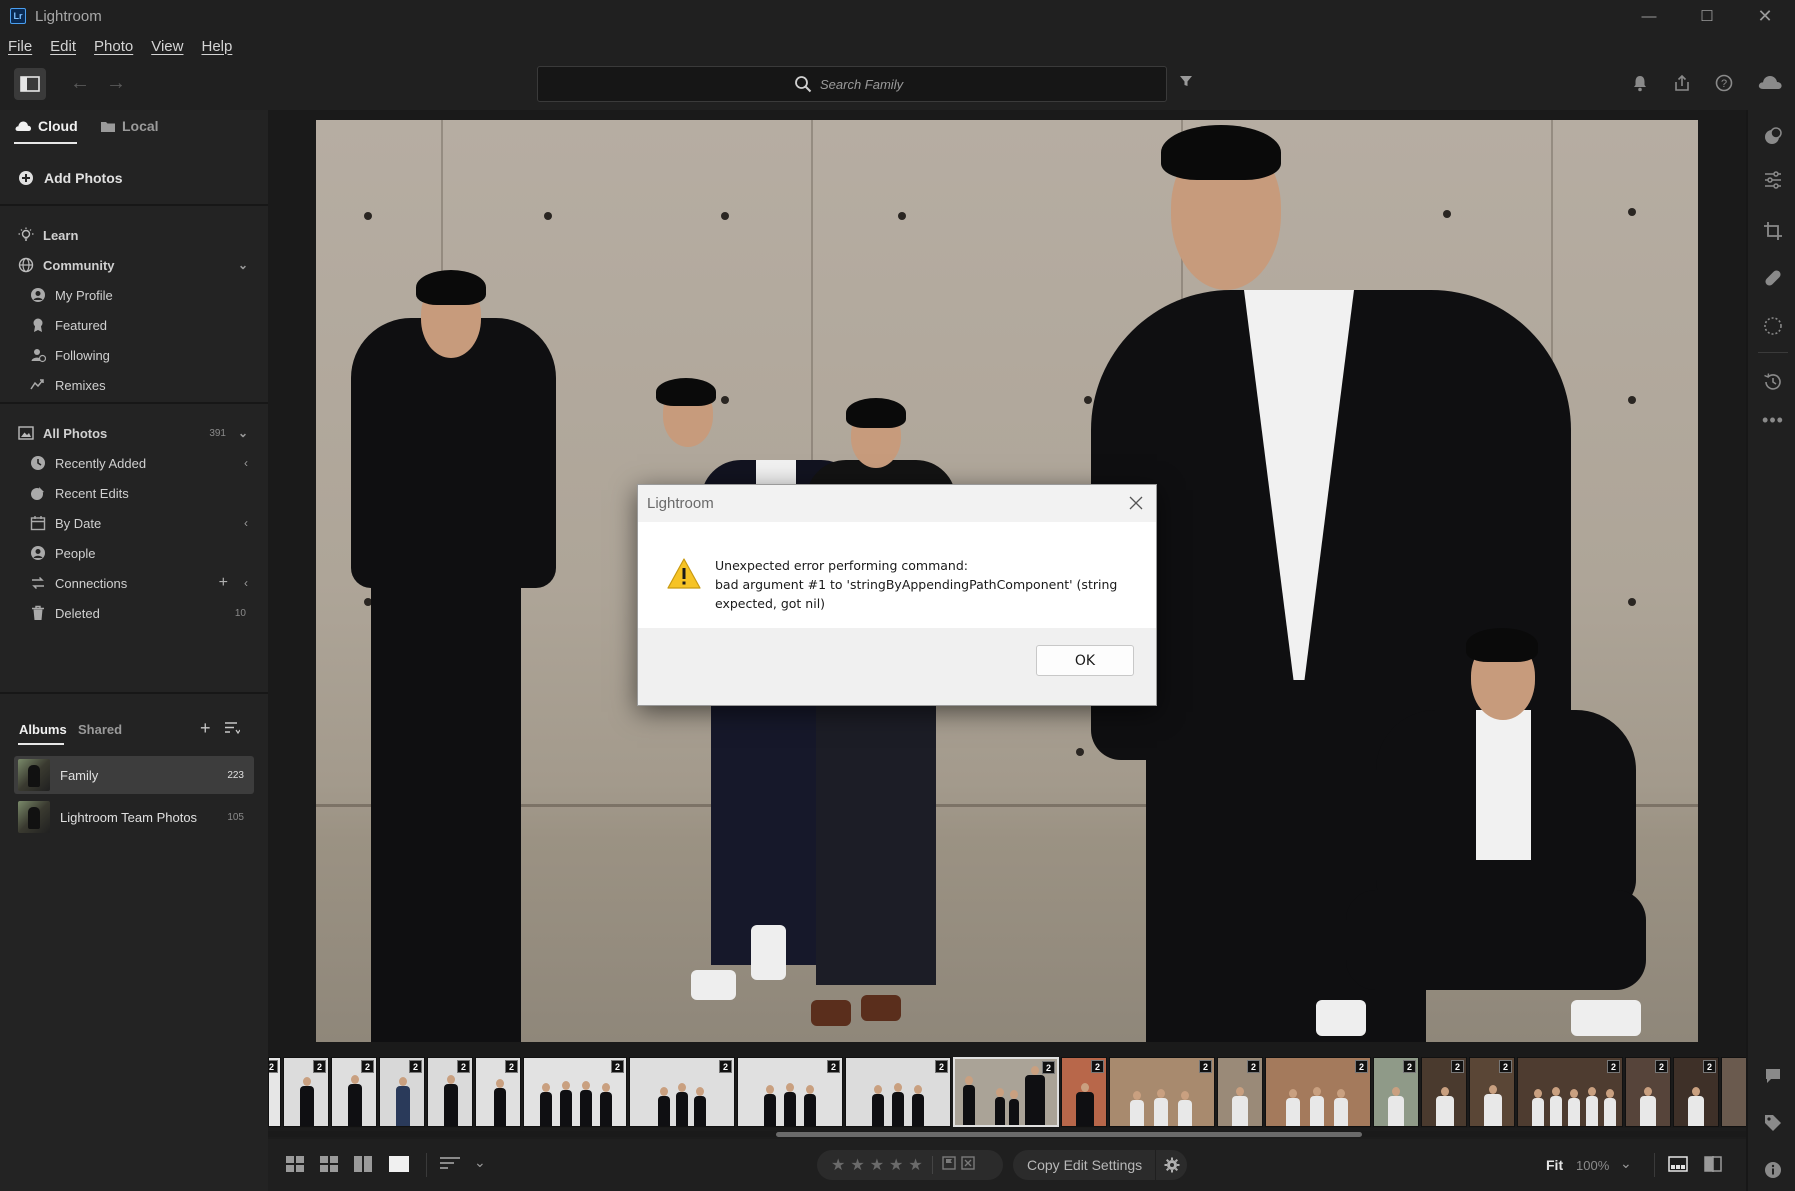  What do you see at coordinates (1765, 16) in the screenshot?
I see `close-window-button: ✕` at bounding box center [1765, 16].